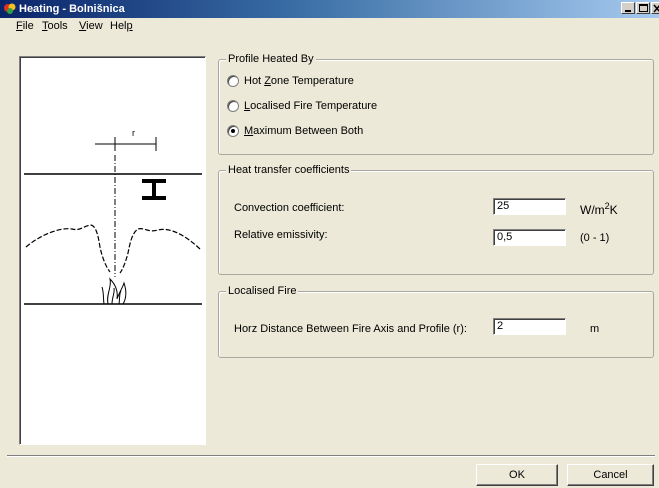  I want to click on minimize-icon, so click(628, 11).